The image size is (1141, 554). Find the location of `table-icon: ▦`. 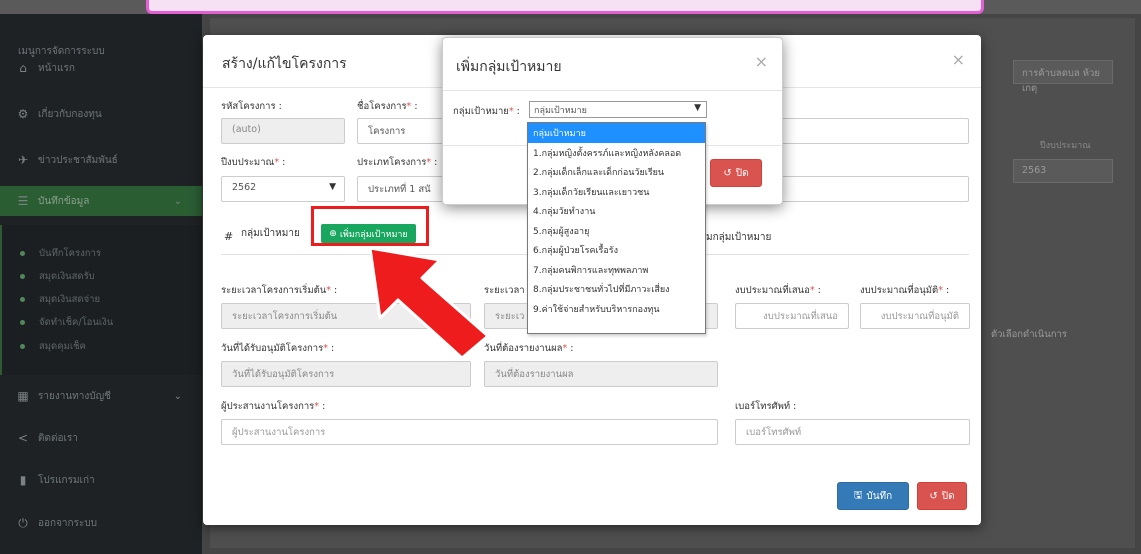

table-icon: ▦ is located at coordinates (23, 396).